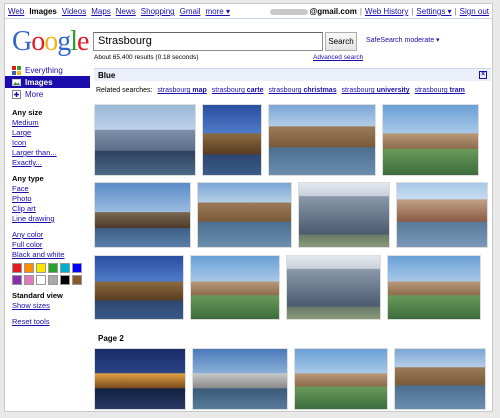  What do you see at coordinates (28, 178) in the screenshot?
I see `type-heading: Any type` at bounding box center [28, 178].